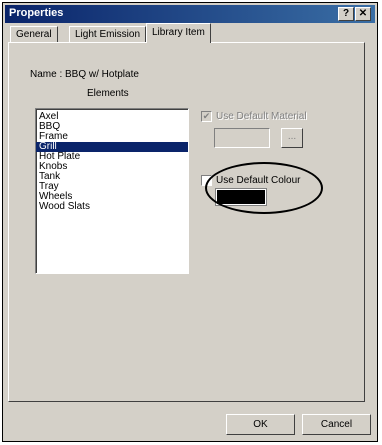 Image resolution: width=382 pixels, height=445 pixels. Describe the element at coordinates (336, 424) in the screenshot. I see `cancel-button: Cancel` at that location.